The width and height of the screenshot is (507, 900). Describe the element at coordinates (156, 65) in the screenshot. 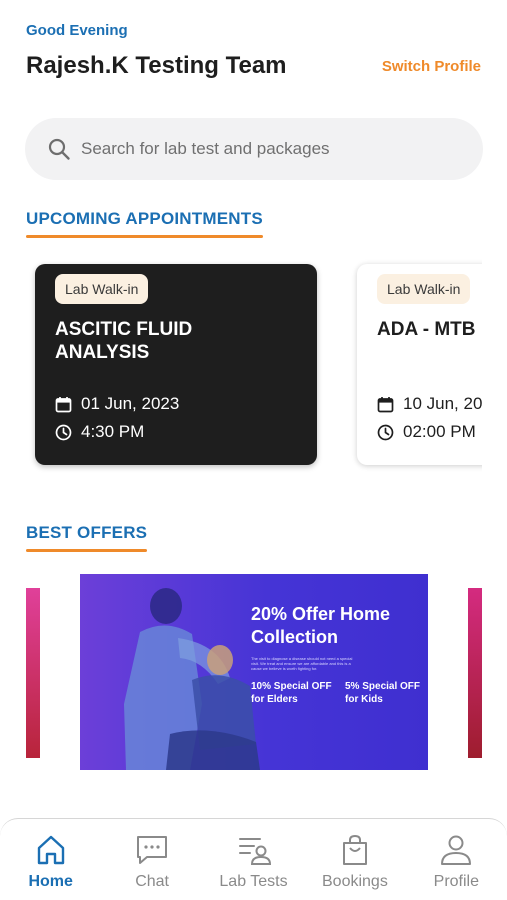

I see `user-name: Rajesh.K Testing Team` at that location.